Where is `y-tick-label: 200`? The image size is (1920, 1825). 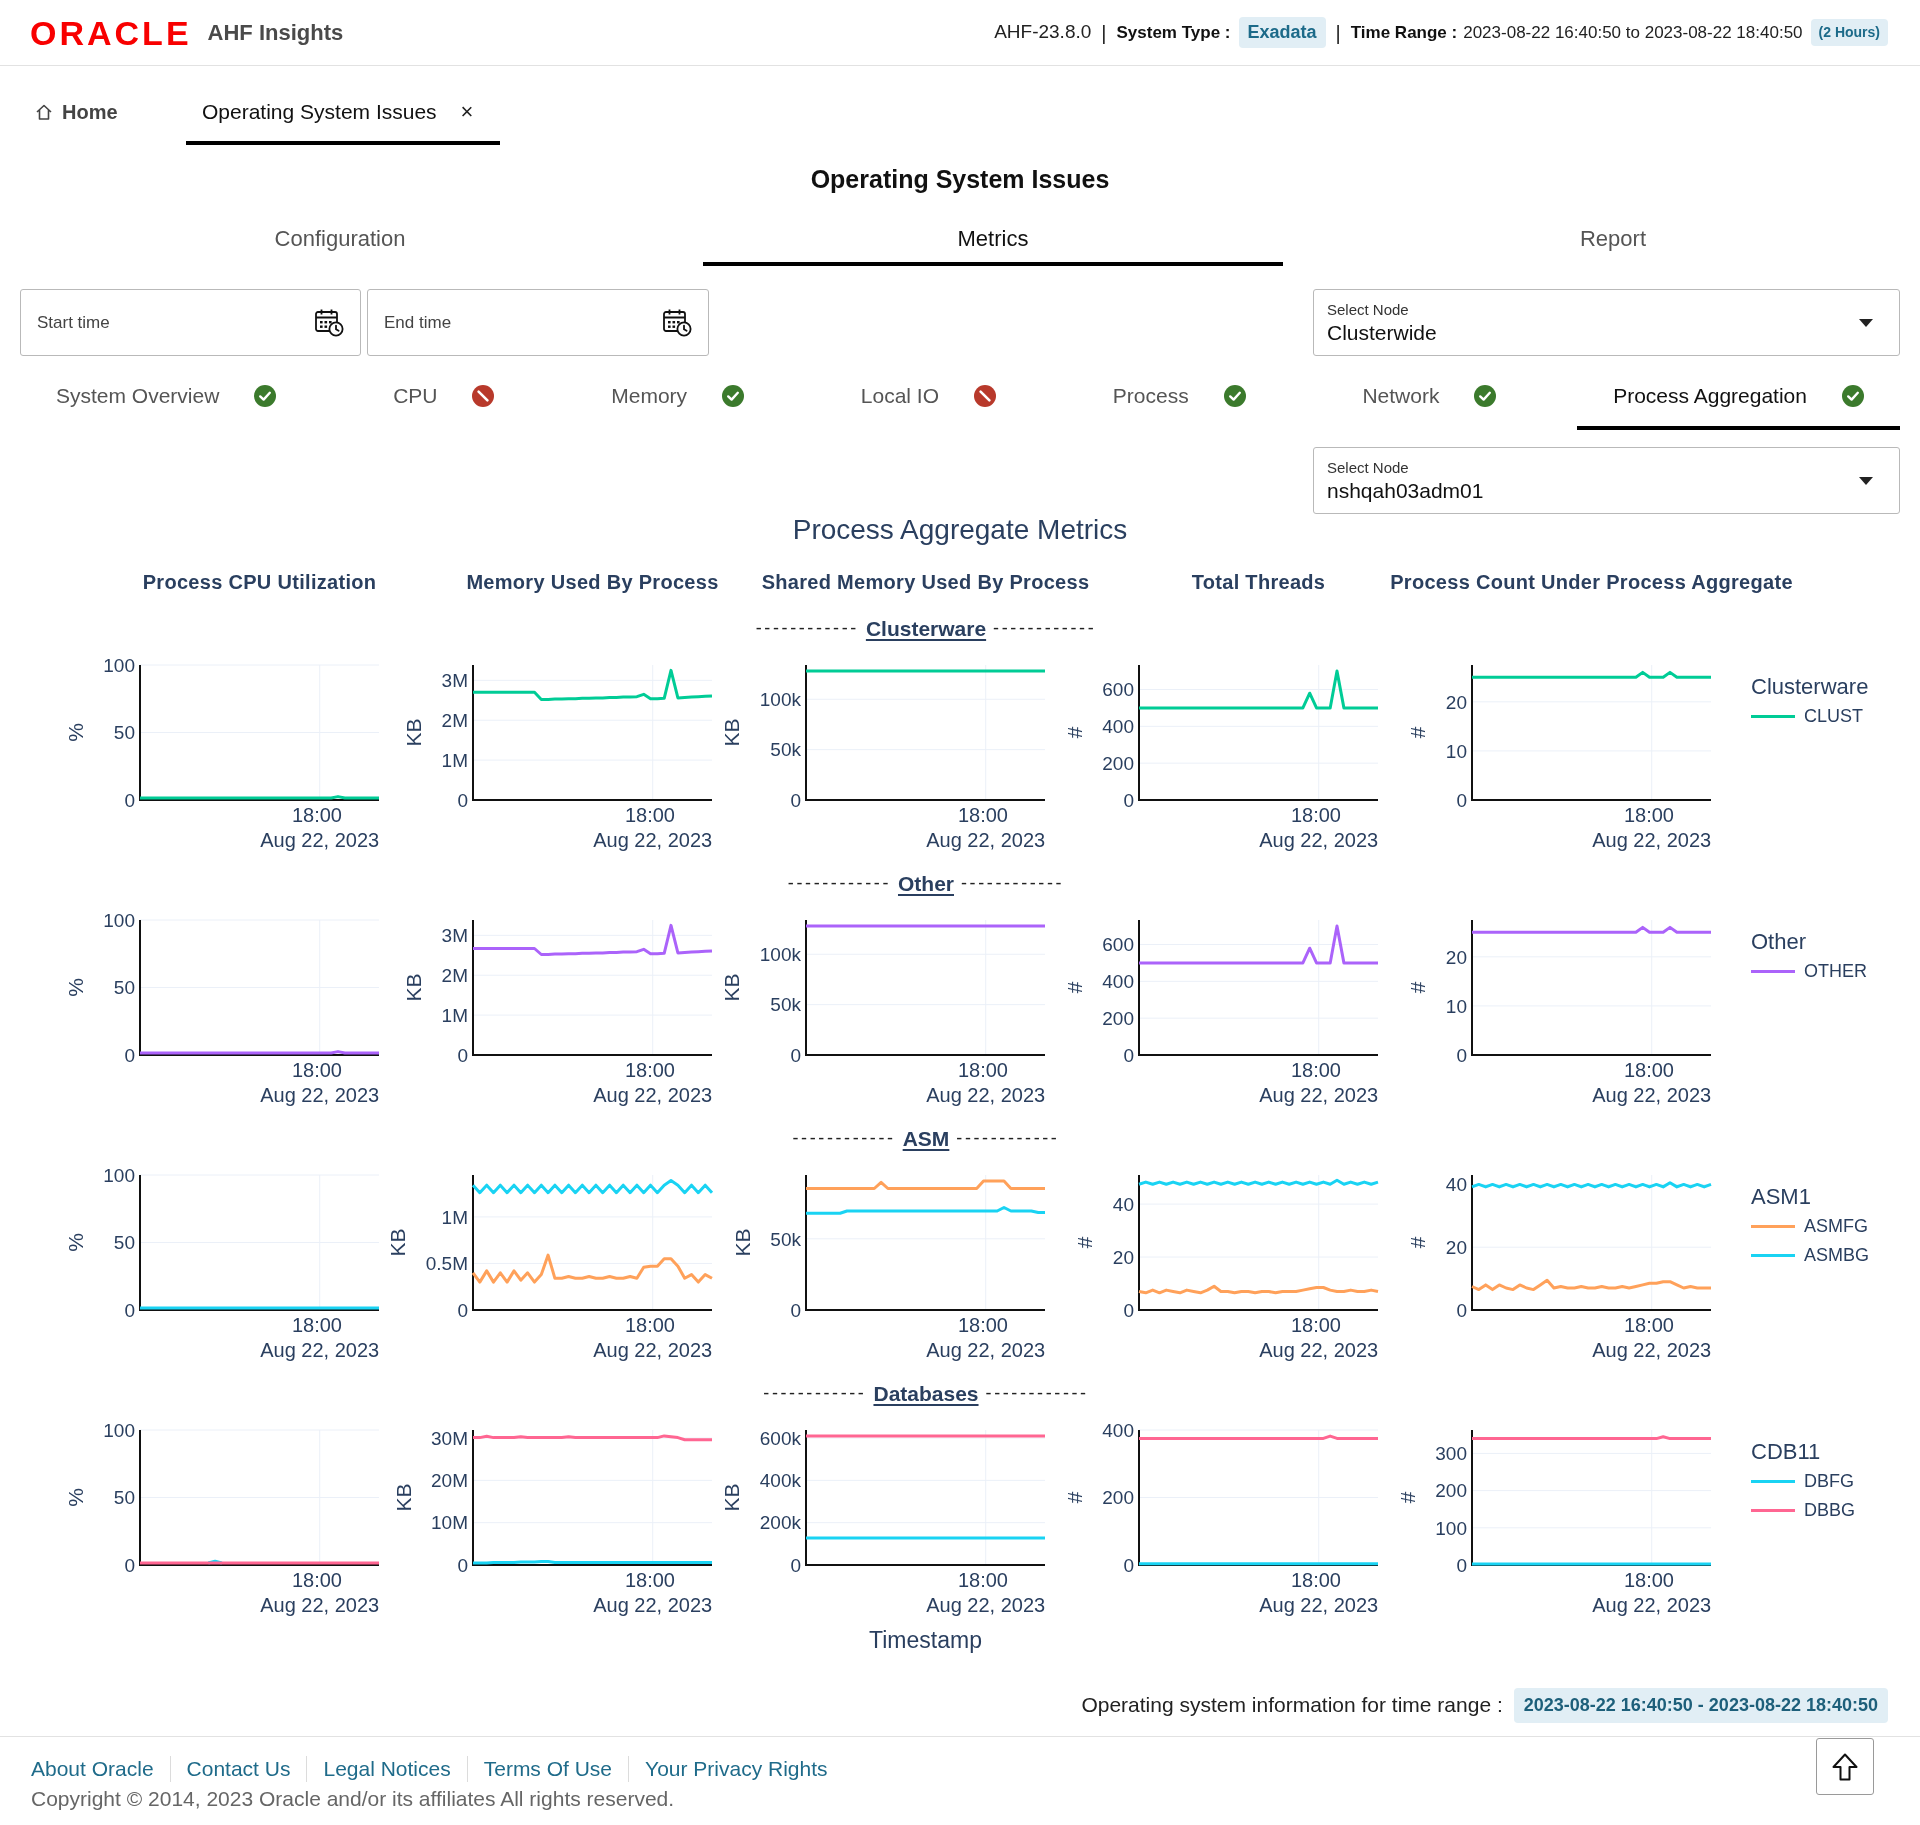
y-tick-label: 200 is located at coordinates (1118, 763).